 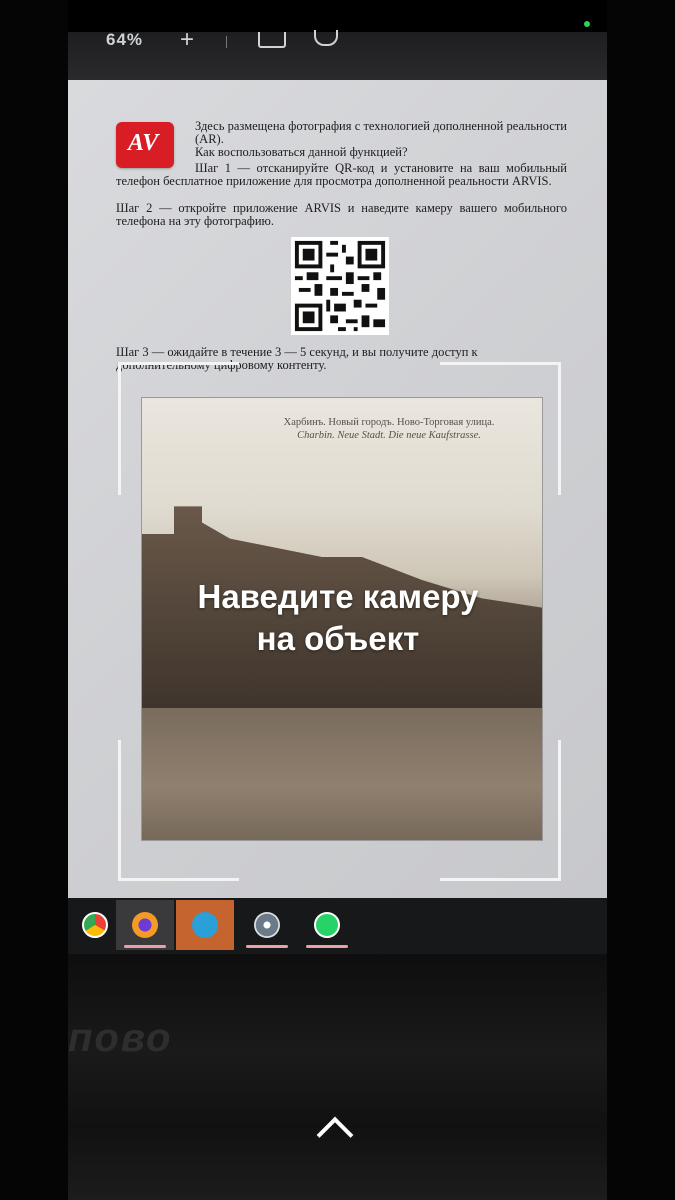 I want to click on taskbar-app-whatsapp, so click(x=327, y=925).